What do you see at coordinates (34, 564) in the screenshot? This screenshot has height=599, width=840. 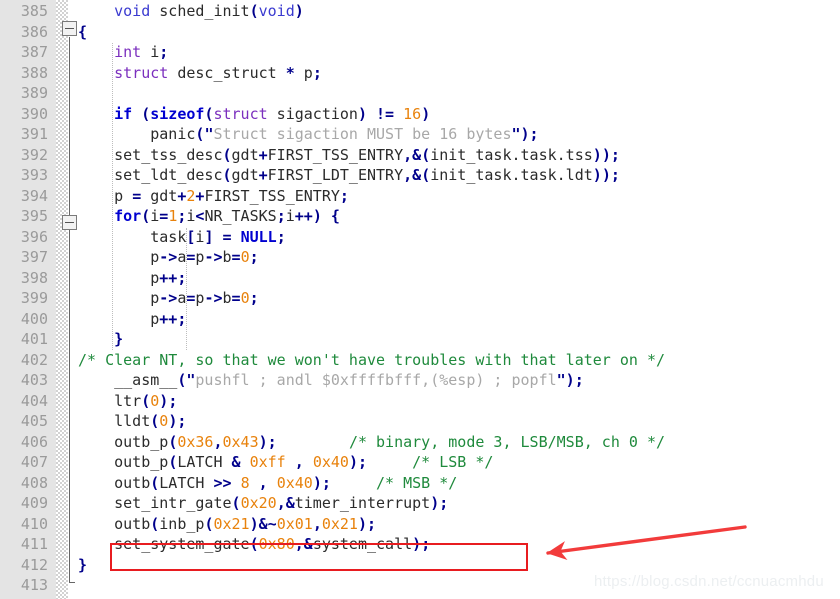 I see `line-number: 412` at bounding box center [34, 564].